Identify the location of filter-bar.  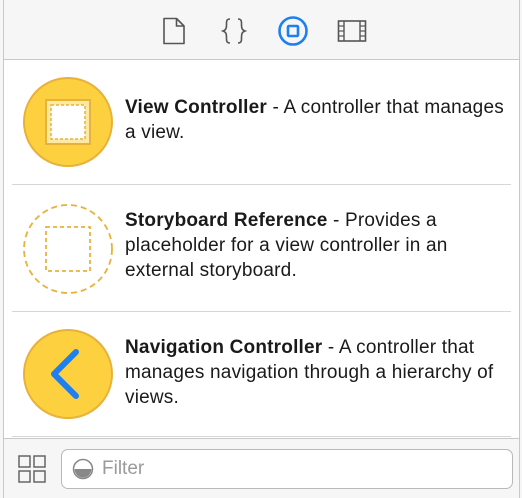
(261, 468).